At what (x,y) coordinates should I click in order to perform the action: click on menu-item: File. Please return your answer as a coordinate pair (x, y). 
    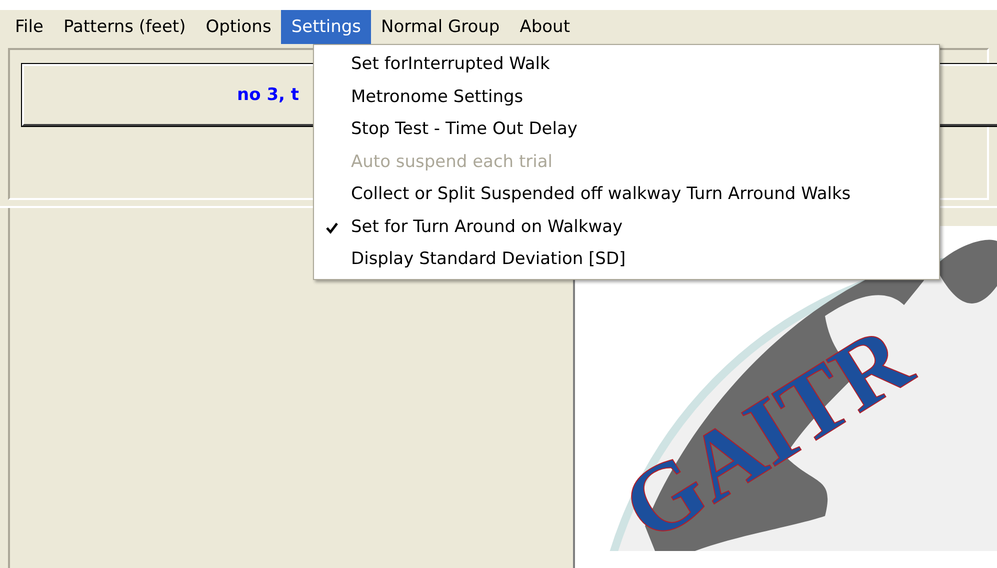
    Looking at the image, I should click on (29, 27).